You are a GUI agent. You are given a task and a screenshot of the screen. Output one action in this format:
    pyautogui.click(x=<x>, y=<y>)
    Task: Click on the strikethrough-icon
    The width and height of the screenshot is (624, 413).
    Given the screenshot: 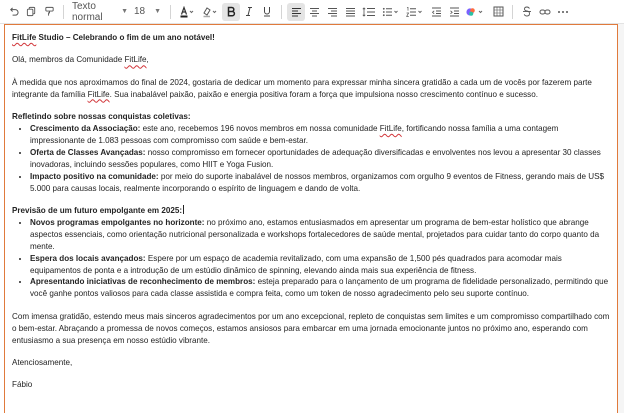 What is the action you would take?
    pyautogui.click(x=527, y=12)
    